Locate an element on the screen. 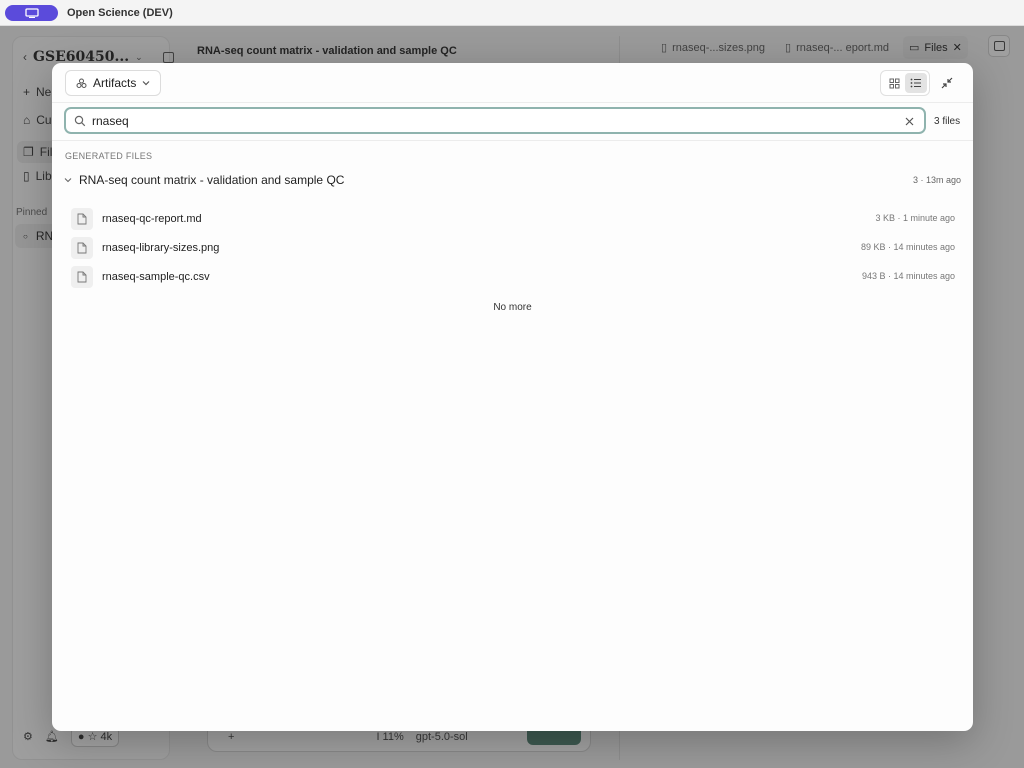 This screenshot has height=768, width=1024. file-count: 3 files is located at coordinates (947, 121).